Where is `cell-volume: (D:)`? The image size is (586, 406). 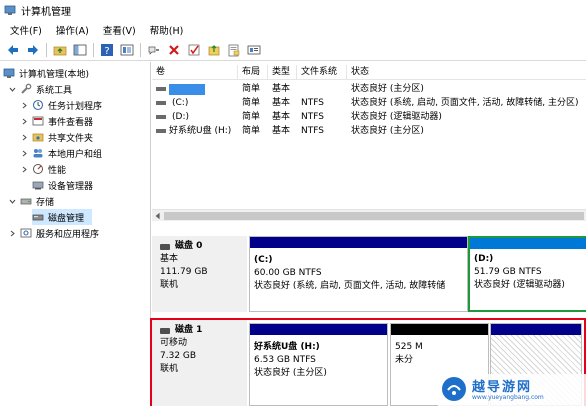 cell-volume: (D:) is located at coordinates (180, 117).